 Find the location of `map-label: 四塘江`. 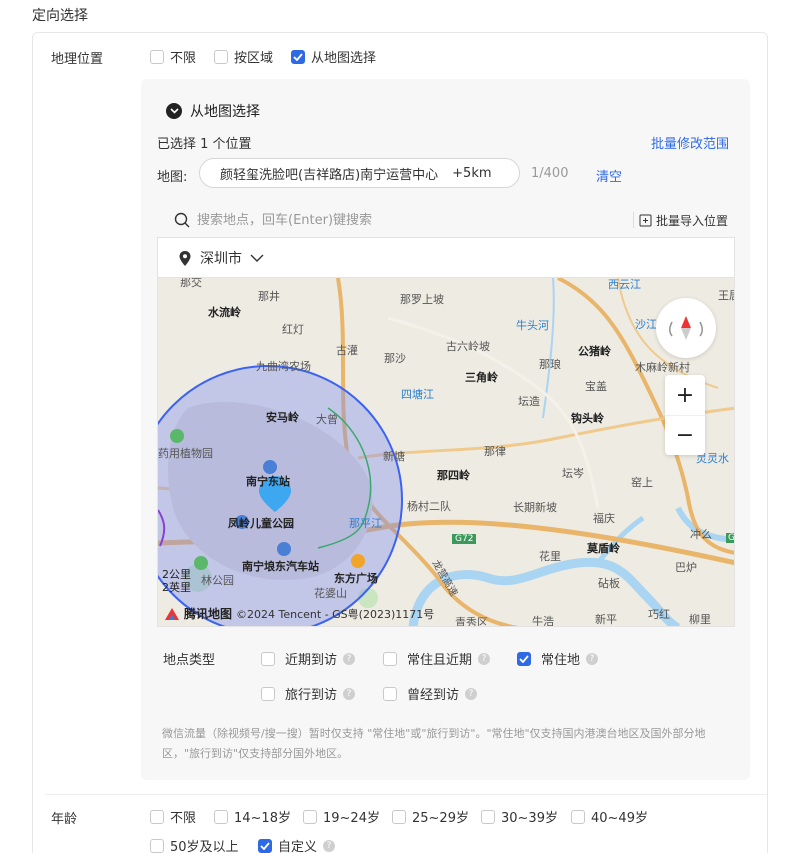

map-label: 四塘江 is located at coordinates (417, 394).